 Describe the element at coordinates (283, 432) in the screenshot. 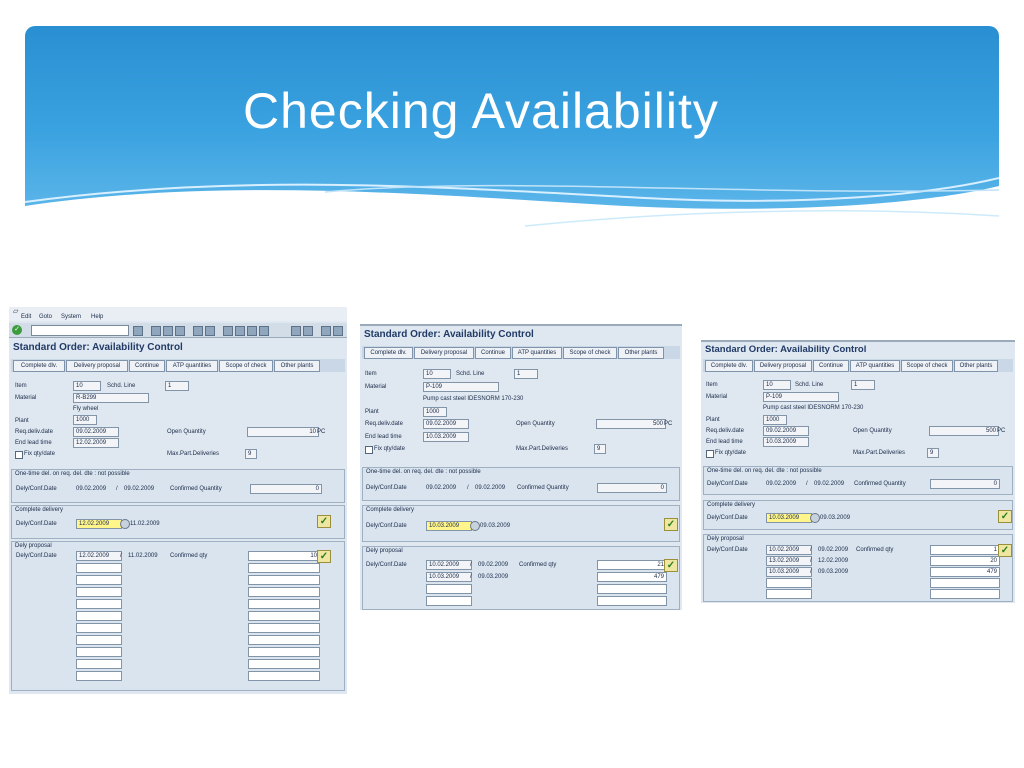

I see `open-quantity-field: 10` at that location.